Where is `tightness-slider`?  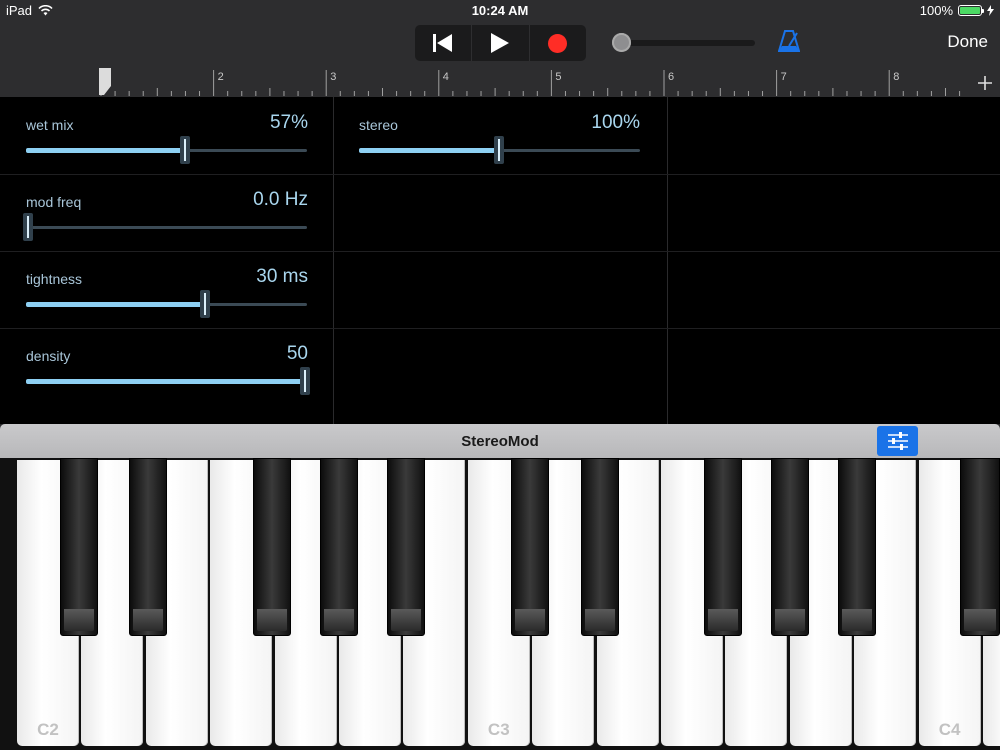 tightness-slider is located at coordinates (166, 305).